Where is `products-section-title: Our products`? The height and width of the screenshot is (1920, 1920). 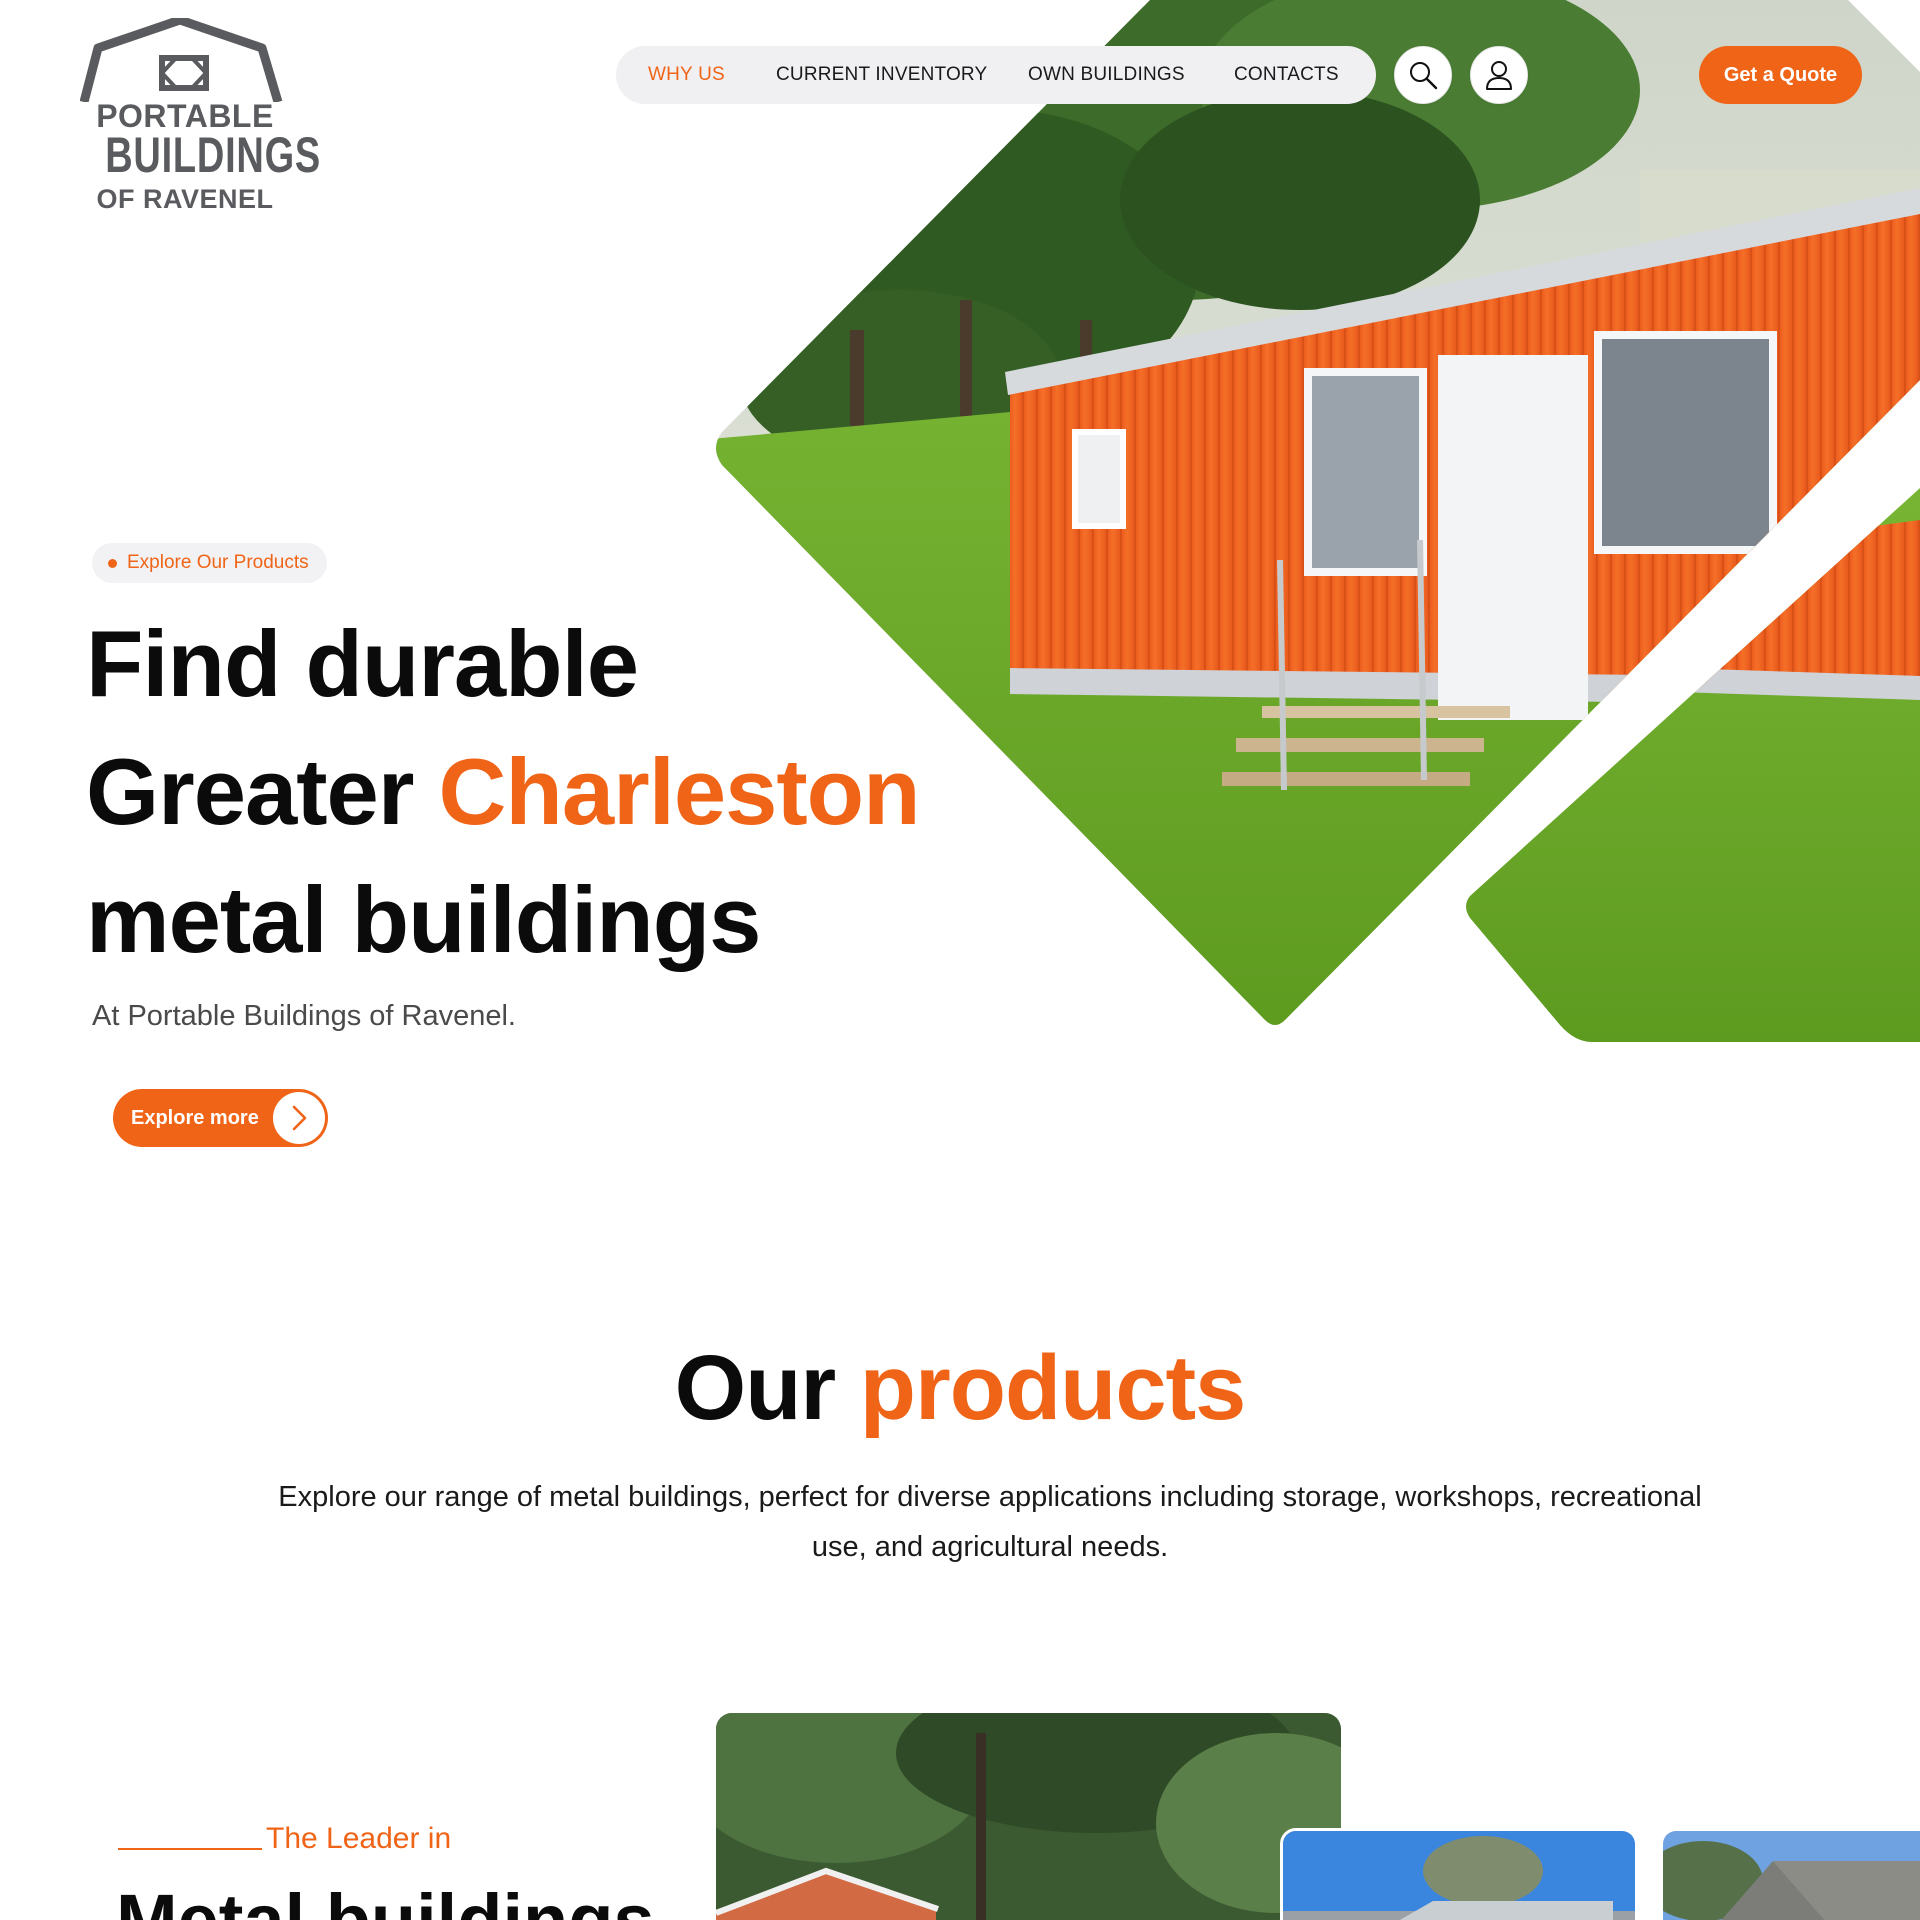 products-section-title: Our products is located at coordinates (960, 1388).